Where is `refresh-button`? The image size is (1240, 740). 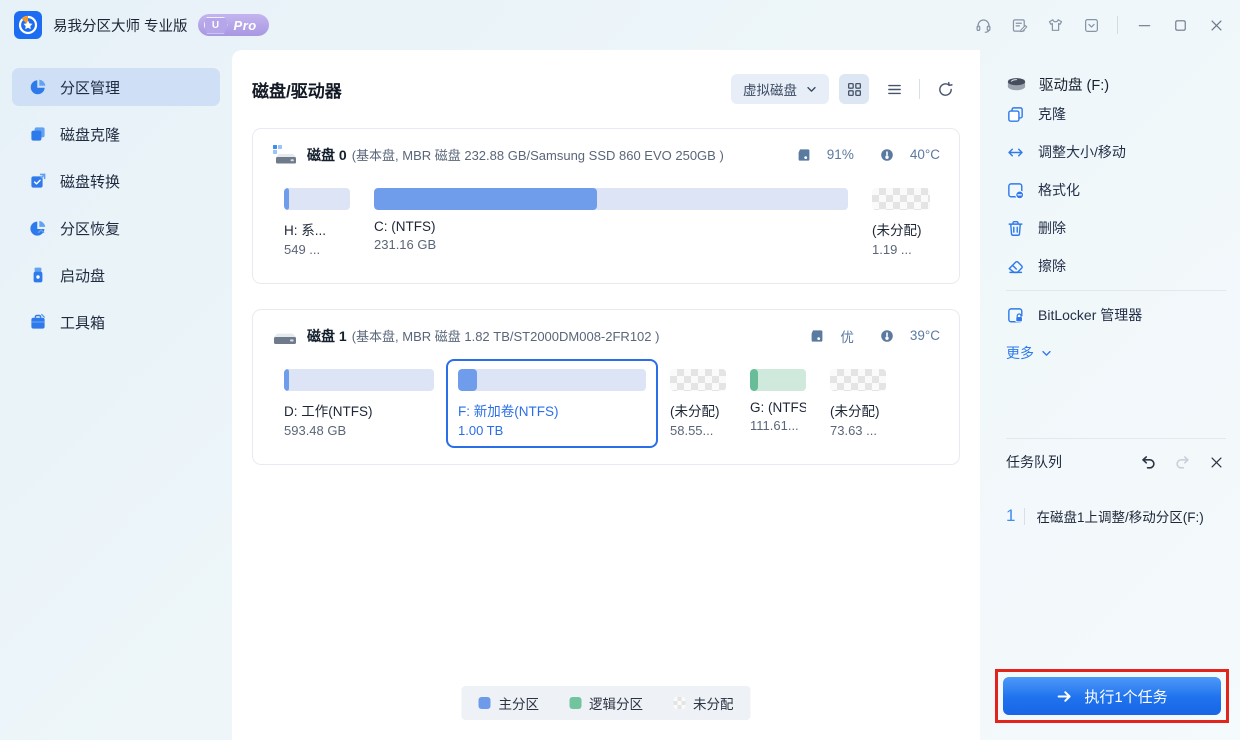
refresh-button is located at coordinates (945, 89).